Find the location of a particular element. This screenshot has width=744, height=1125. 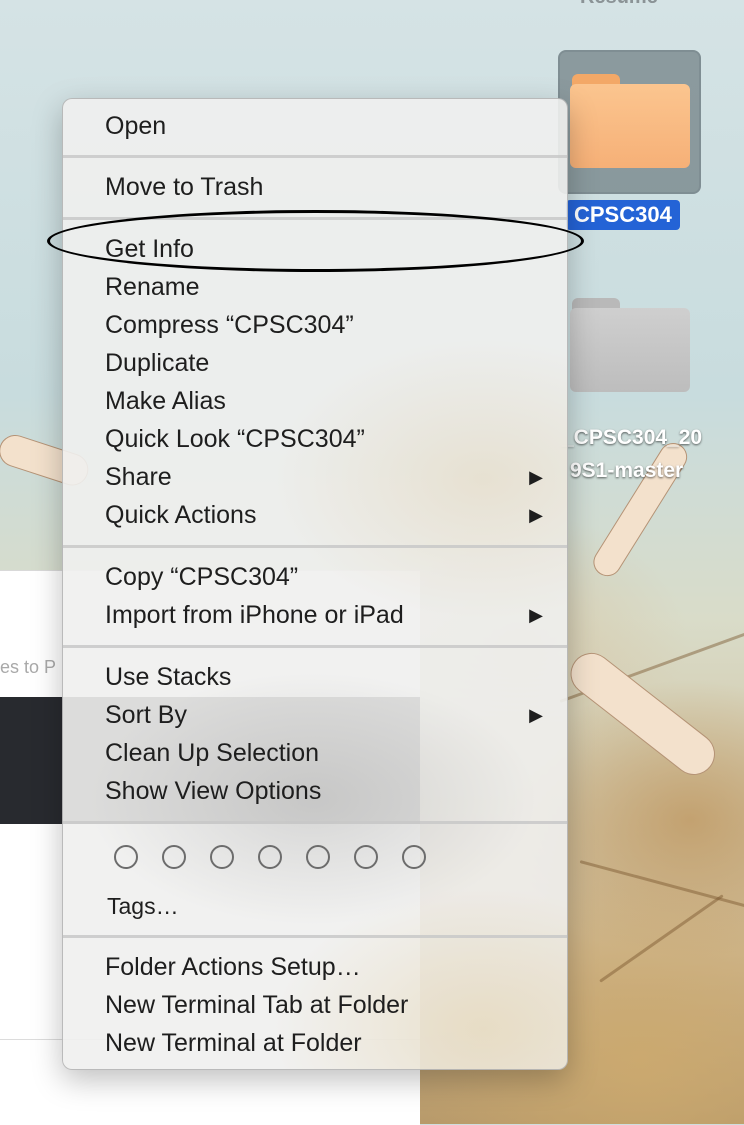

menu-item-label: Open is located at coordinates (136, 126).